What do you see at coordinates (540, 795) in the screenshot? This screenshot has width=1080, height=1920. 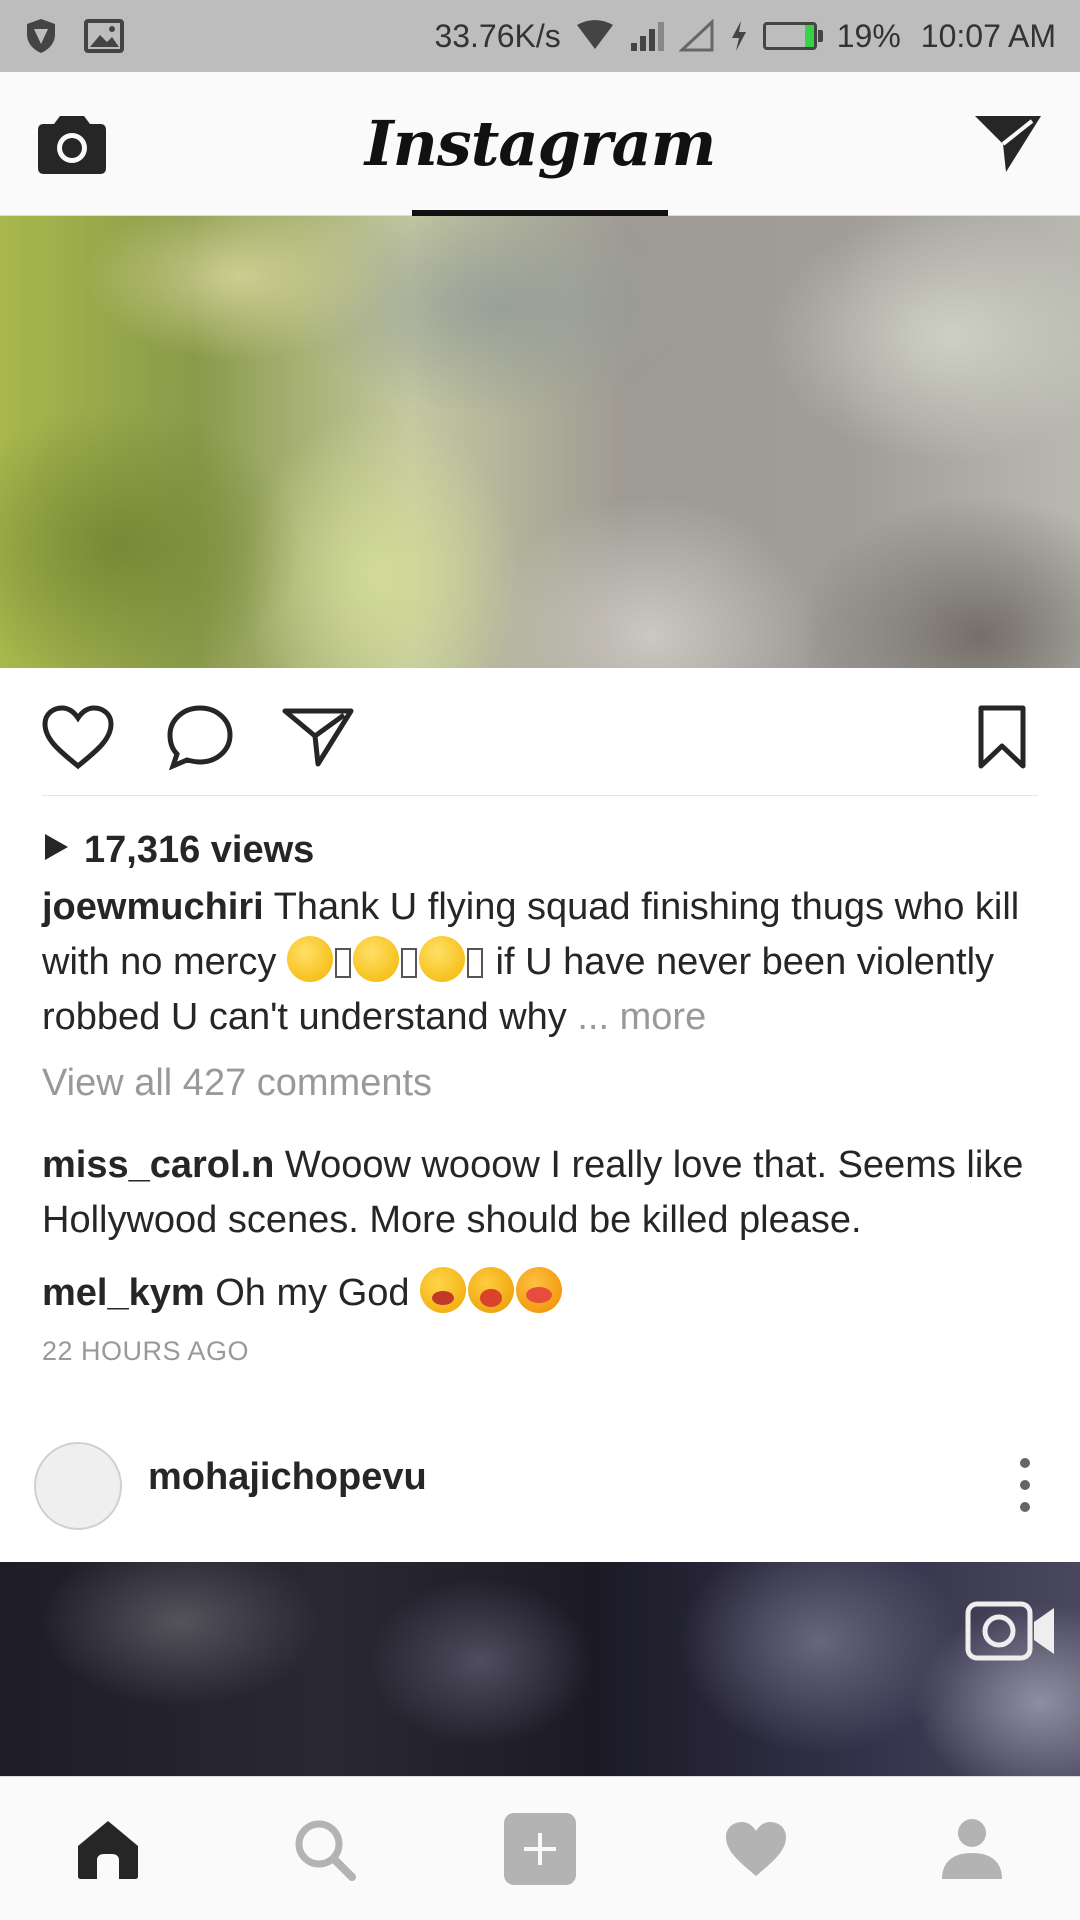 I see `action-divider` at bounding box center [540, 795].